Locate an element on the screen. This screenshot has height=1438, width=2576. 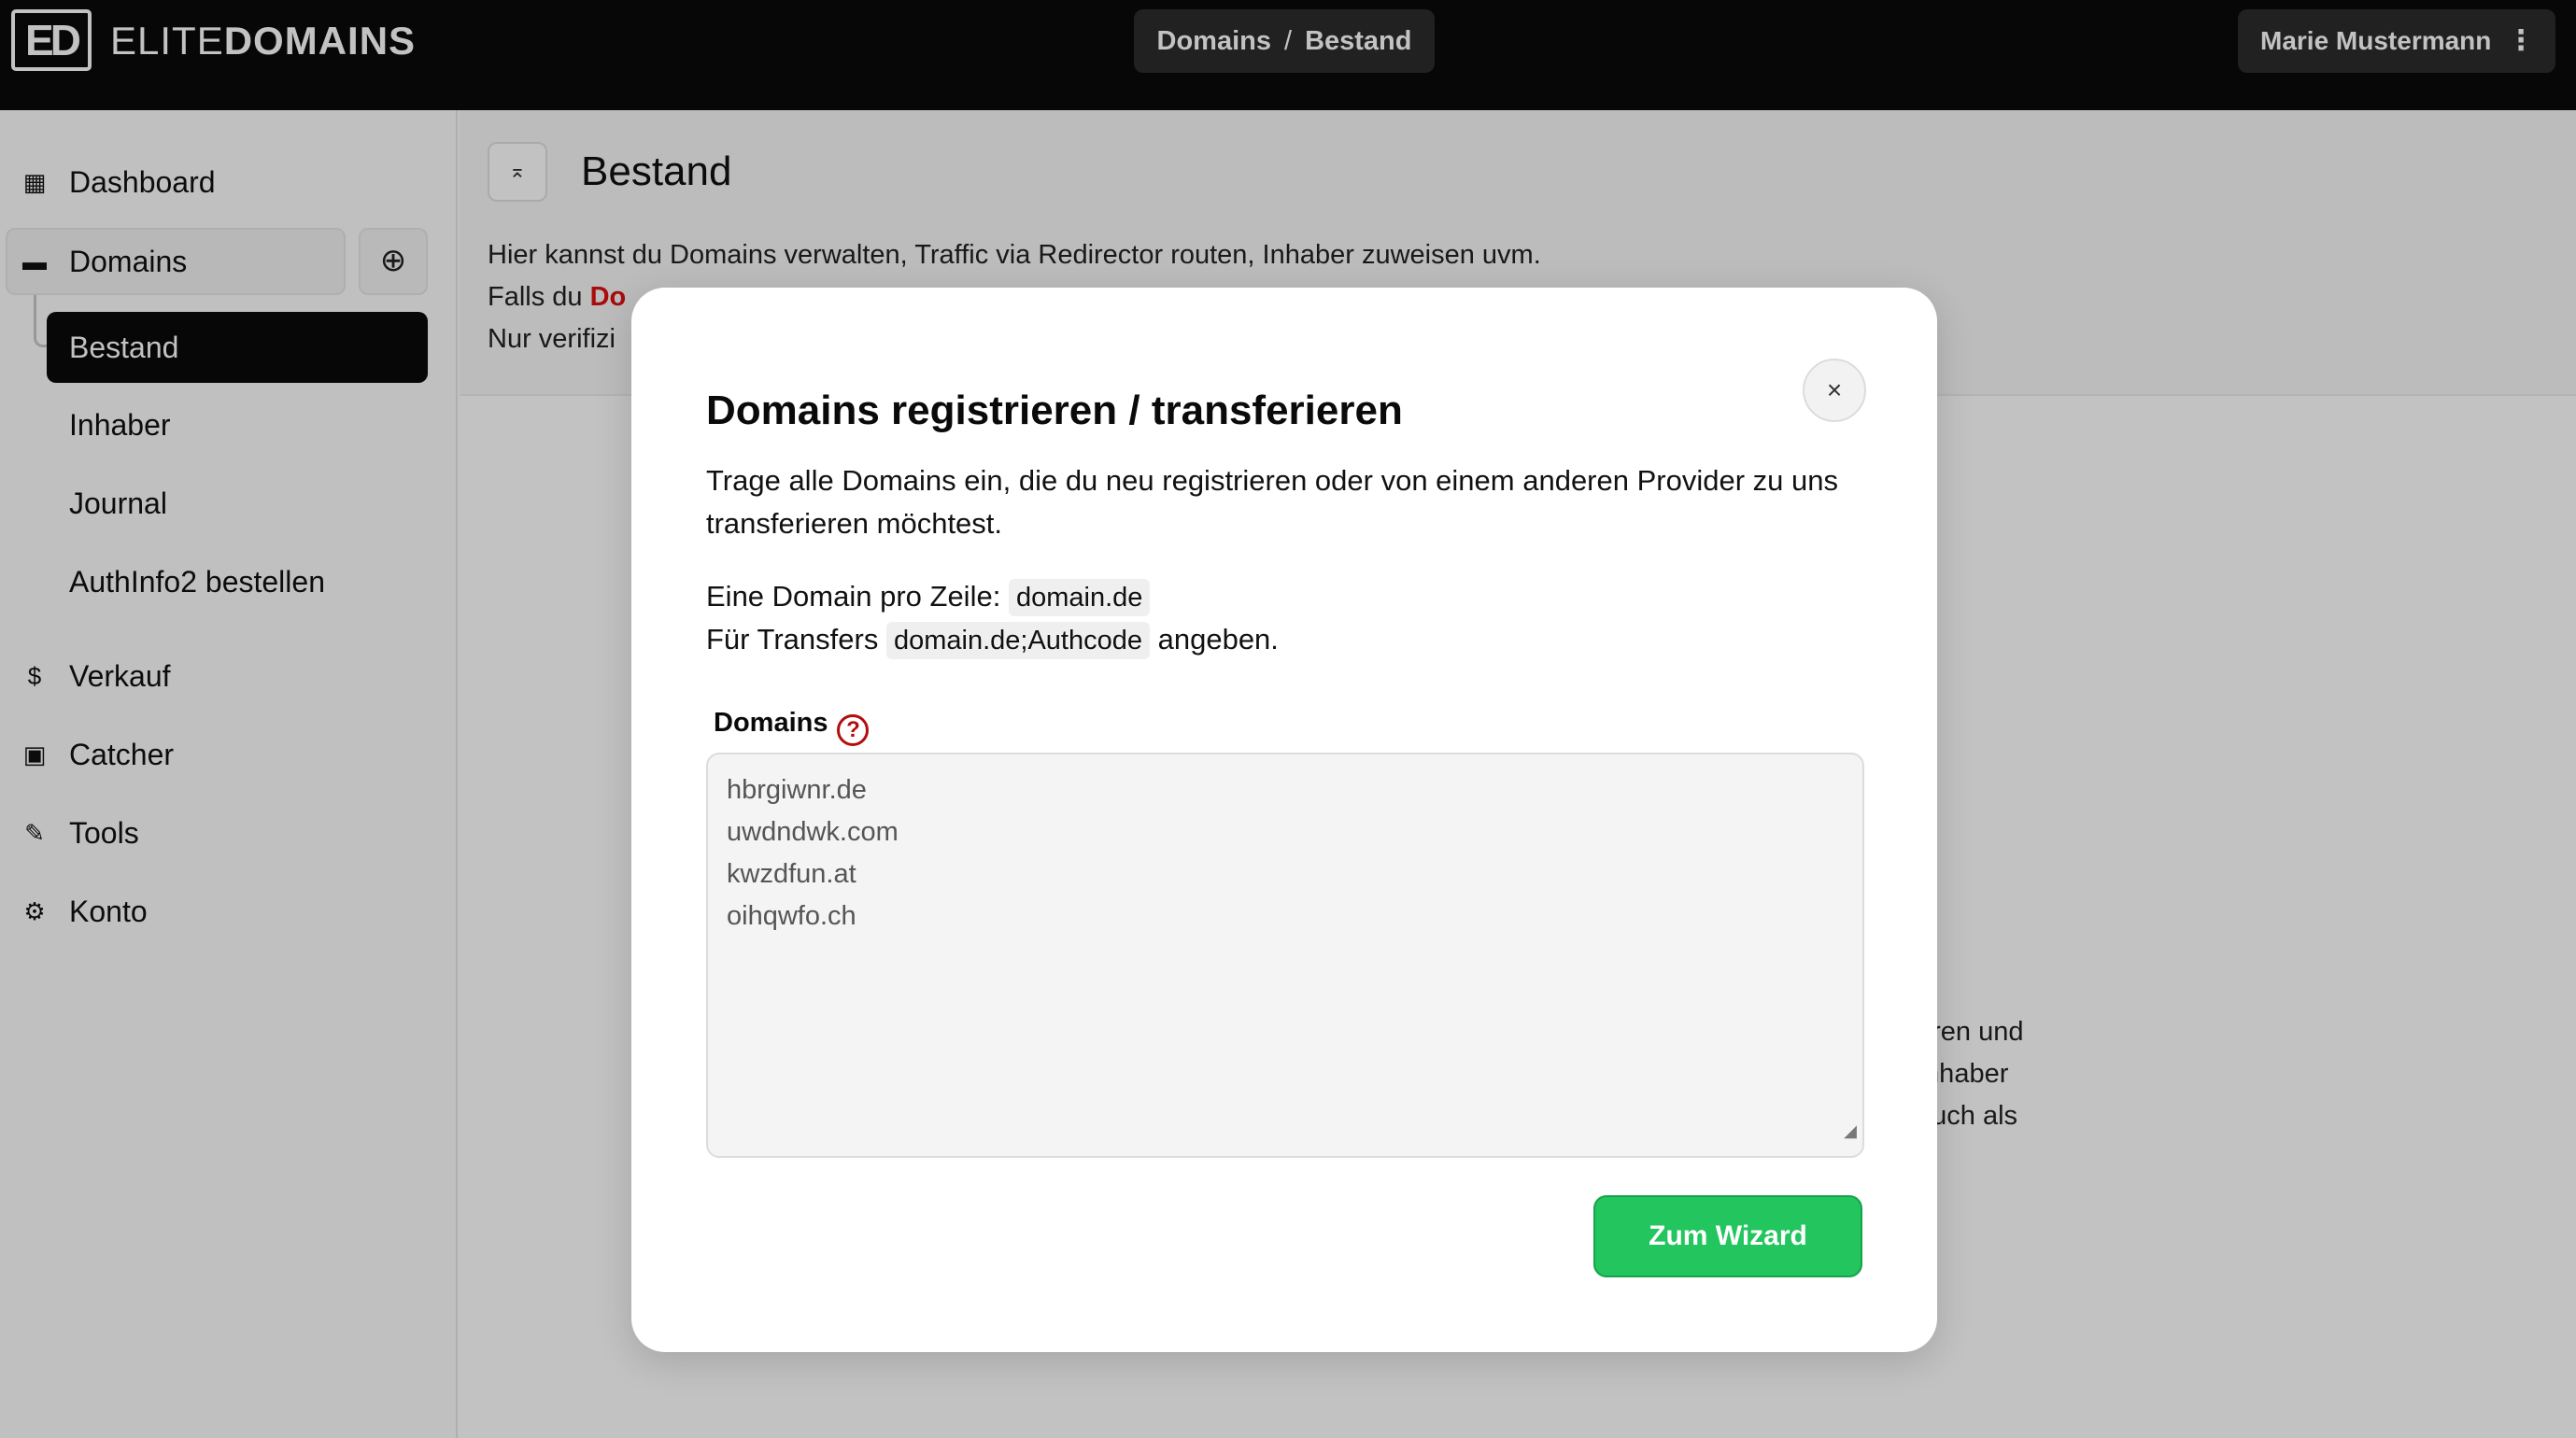
close-button: × is located at coordinates (1834, 391).